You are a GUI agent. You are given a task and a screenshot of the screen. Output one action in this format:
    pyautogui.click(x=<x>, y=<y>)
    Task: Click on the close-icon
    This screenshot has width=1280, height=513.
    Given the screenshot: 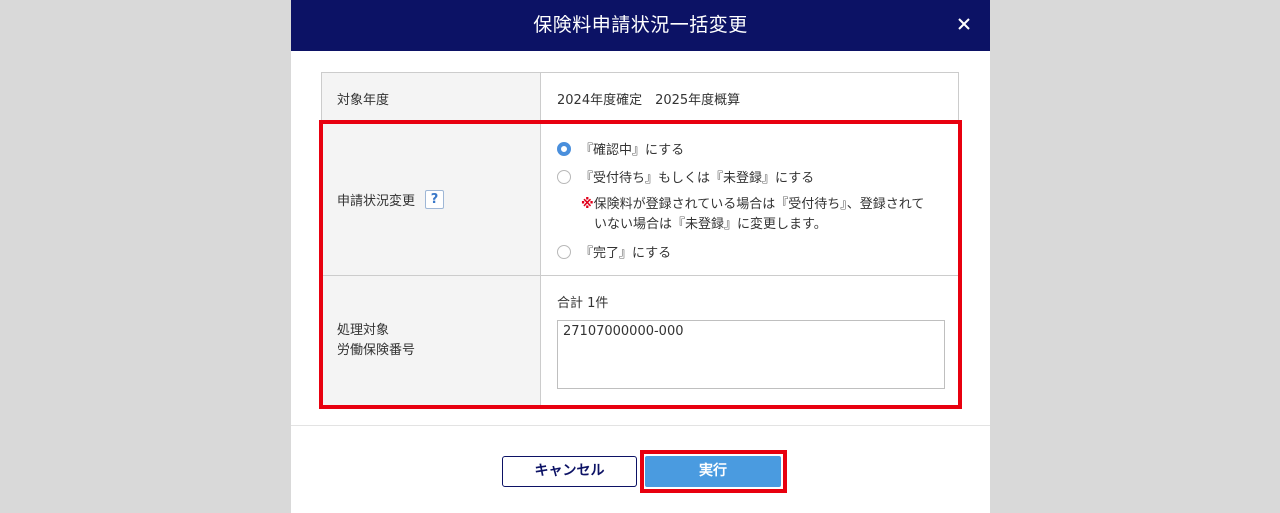 What is the action you would take?
    pyautogui.click(x=964, y=24)
    